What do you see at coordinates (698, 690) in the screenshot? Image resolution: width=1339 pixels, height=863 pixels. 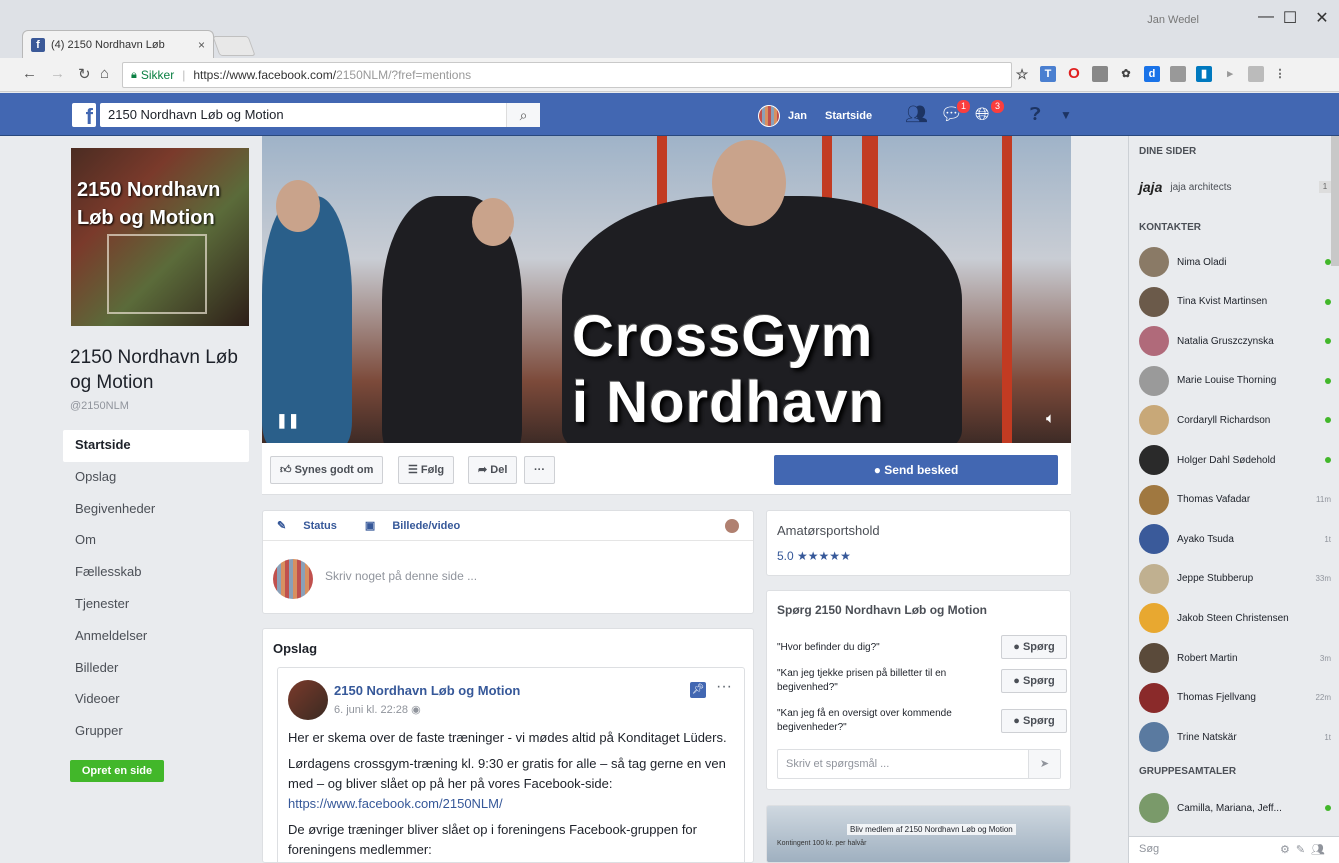 I see `pin-icon: 📌︎` at bounding box center [698, 690].